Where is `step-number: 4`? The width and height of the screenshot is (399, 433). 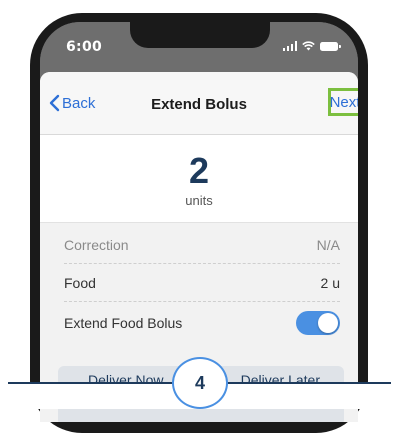 step-number: 4 is located at coordinates (199, 382).